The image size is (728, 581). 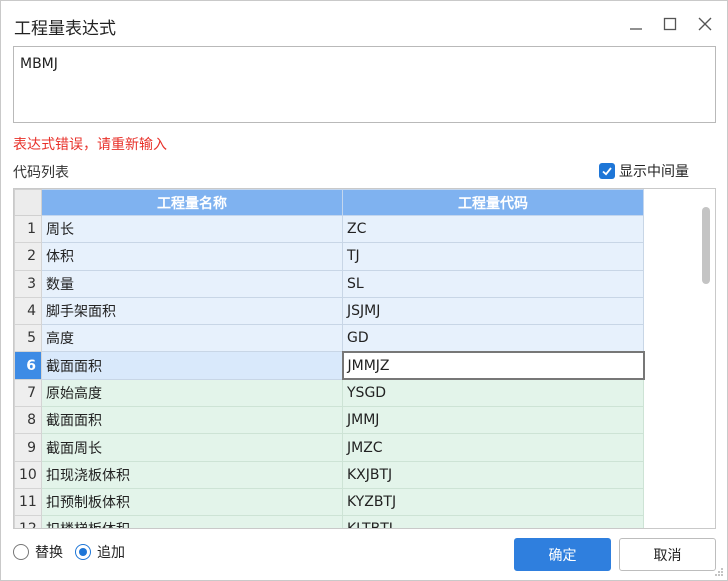 What do you see at coordinates (49, 553) in the screenshot?
I see `radio-replace-label: 替换` at bounding box center [49, 553].